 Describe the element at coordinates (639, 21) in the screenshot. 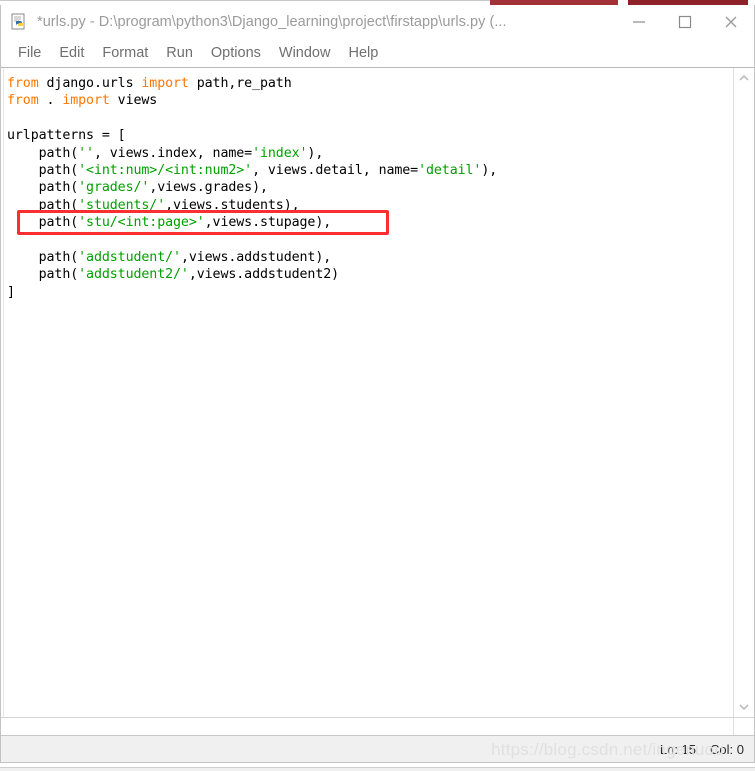

I see `minimize-button` at that location.